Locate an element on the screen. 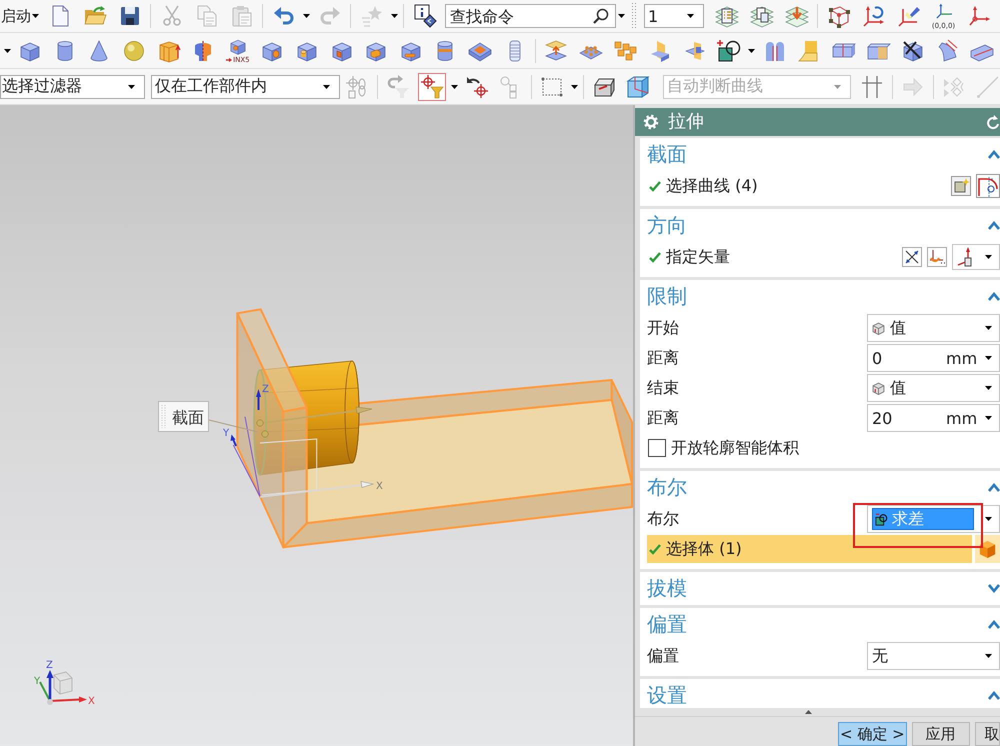  vector-dialog-icon is located at coordinates (937, 257).